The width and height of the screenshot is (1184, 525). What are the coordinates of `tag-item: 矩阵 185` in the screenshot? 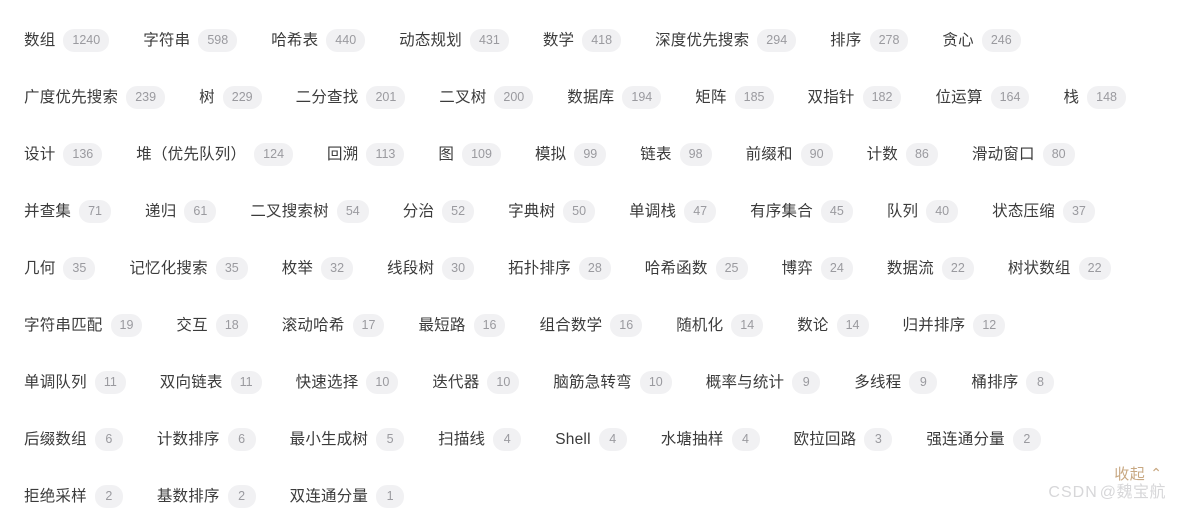 It's located at (734, 97).